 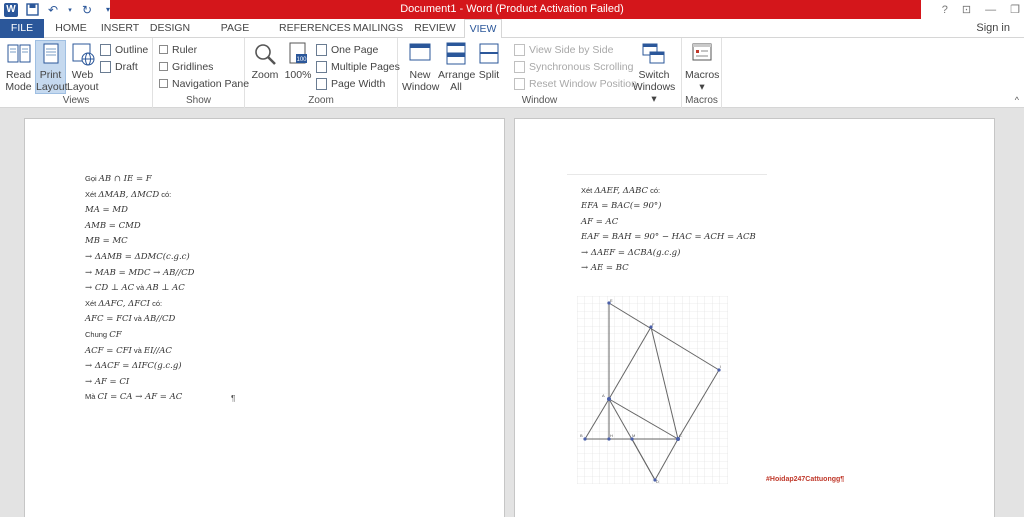 What do you see at coordinates (107, 382) in the screenshot?
I see `math-line: → AF = CI` at bounding box center [107, 382].